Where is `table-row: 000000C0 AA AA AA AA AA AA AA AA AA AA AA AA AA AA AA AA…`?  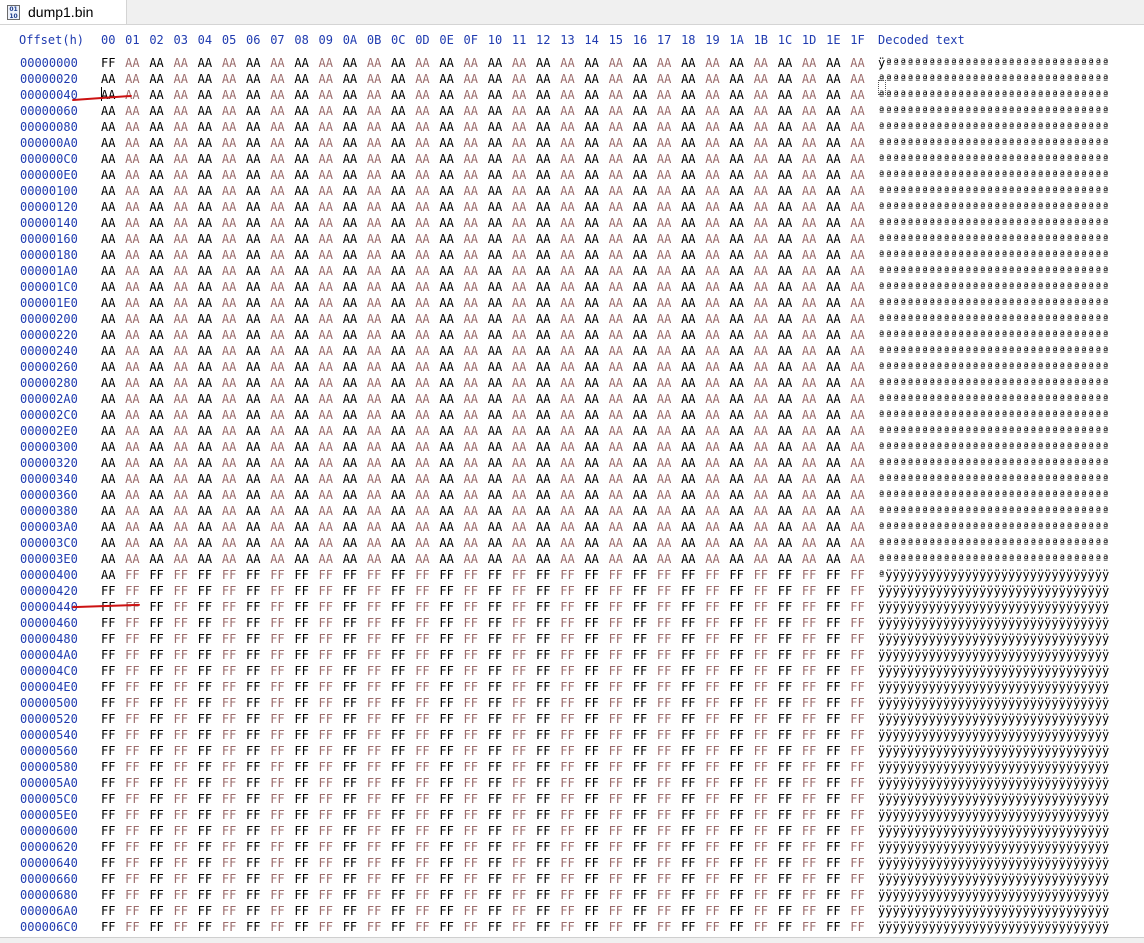
table-row: 000000C0 AA AA AA AA AA AA AA AA AA AA AA AA AA AA AA AA… is located at coordinates (572, 159).